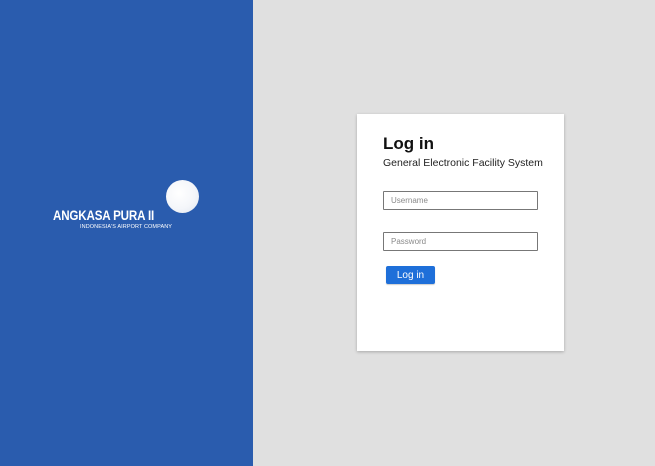 This screenshot has width=655, height=466. I want to click on login-subtitle: General Electronic Facility System, so click(463, 163).